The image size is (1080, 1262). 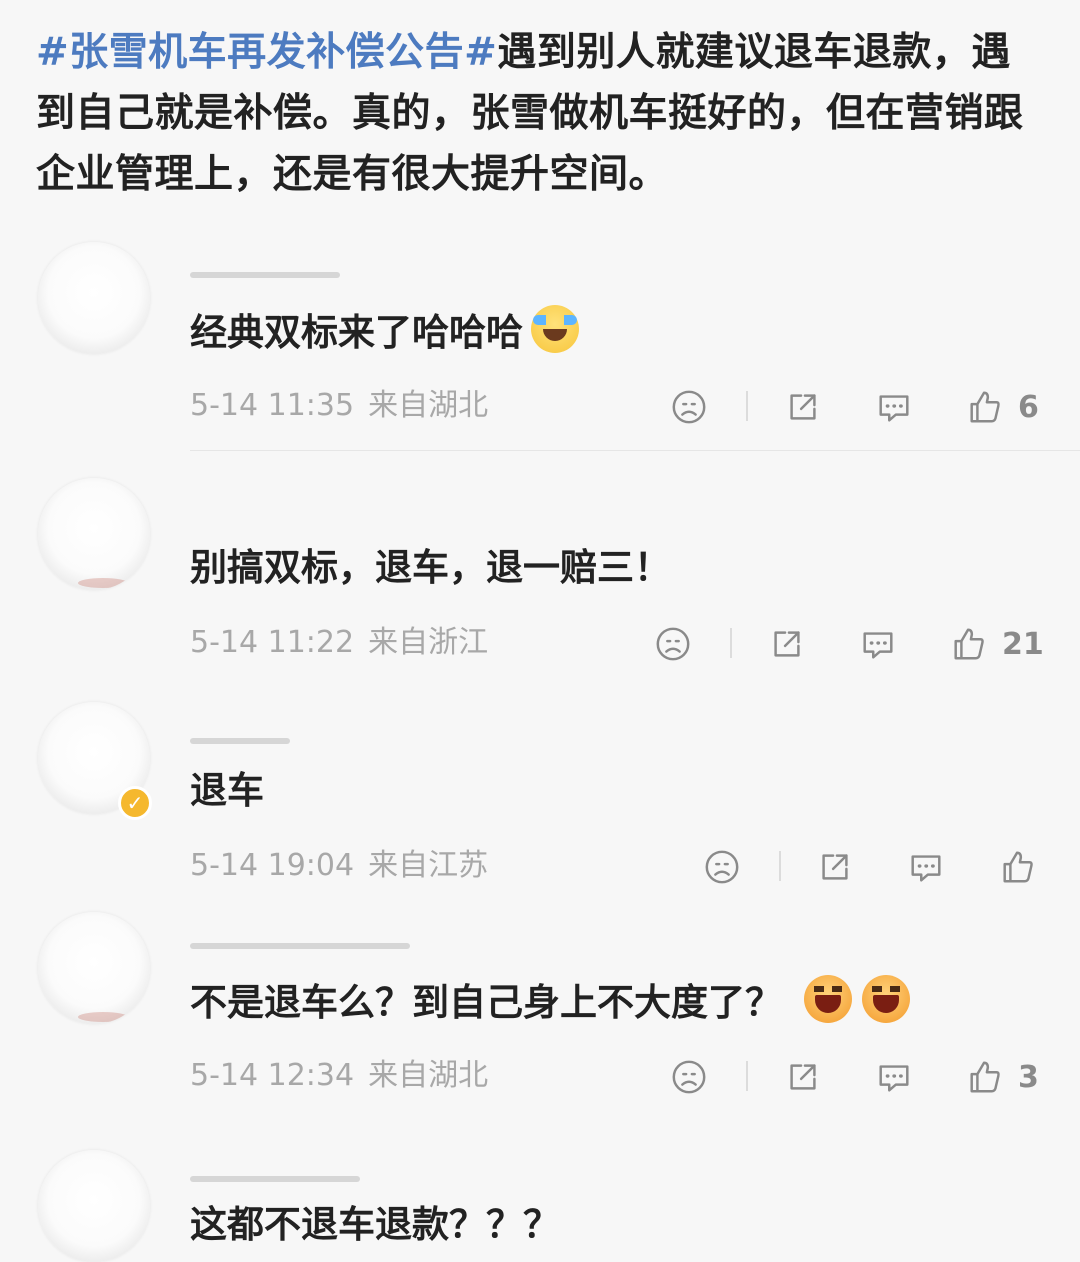 I want to click on comment-text: 经典双标来了哈哈哈, so click(x=384, y=331).